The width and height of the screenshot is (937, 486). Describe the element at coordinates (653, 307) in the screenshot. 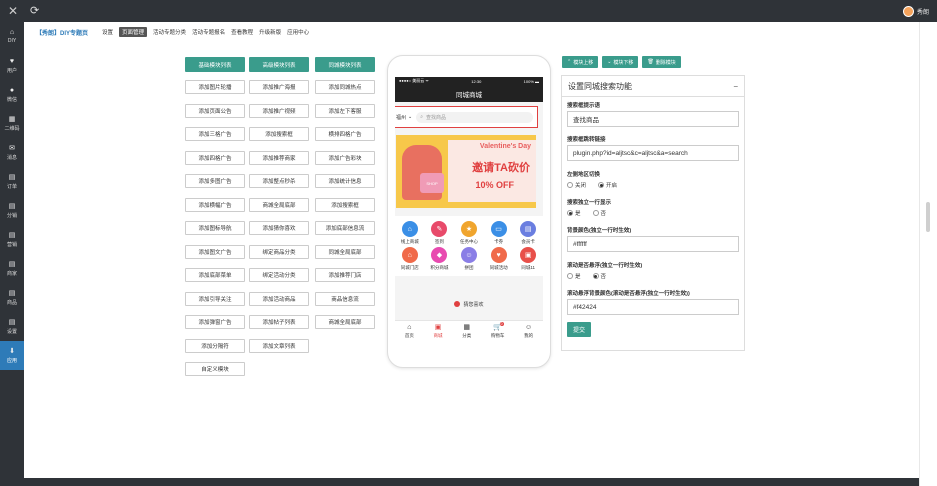

I see `sticky-bg-input: #f42424` at that location.